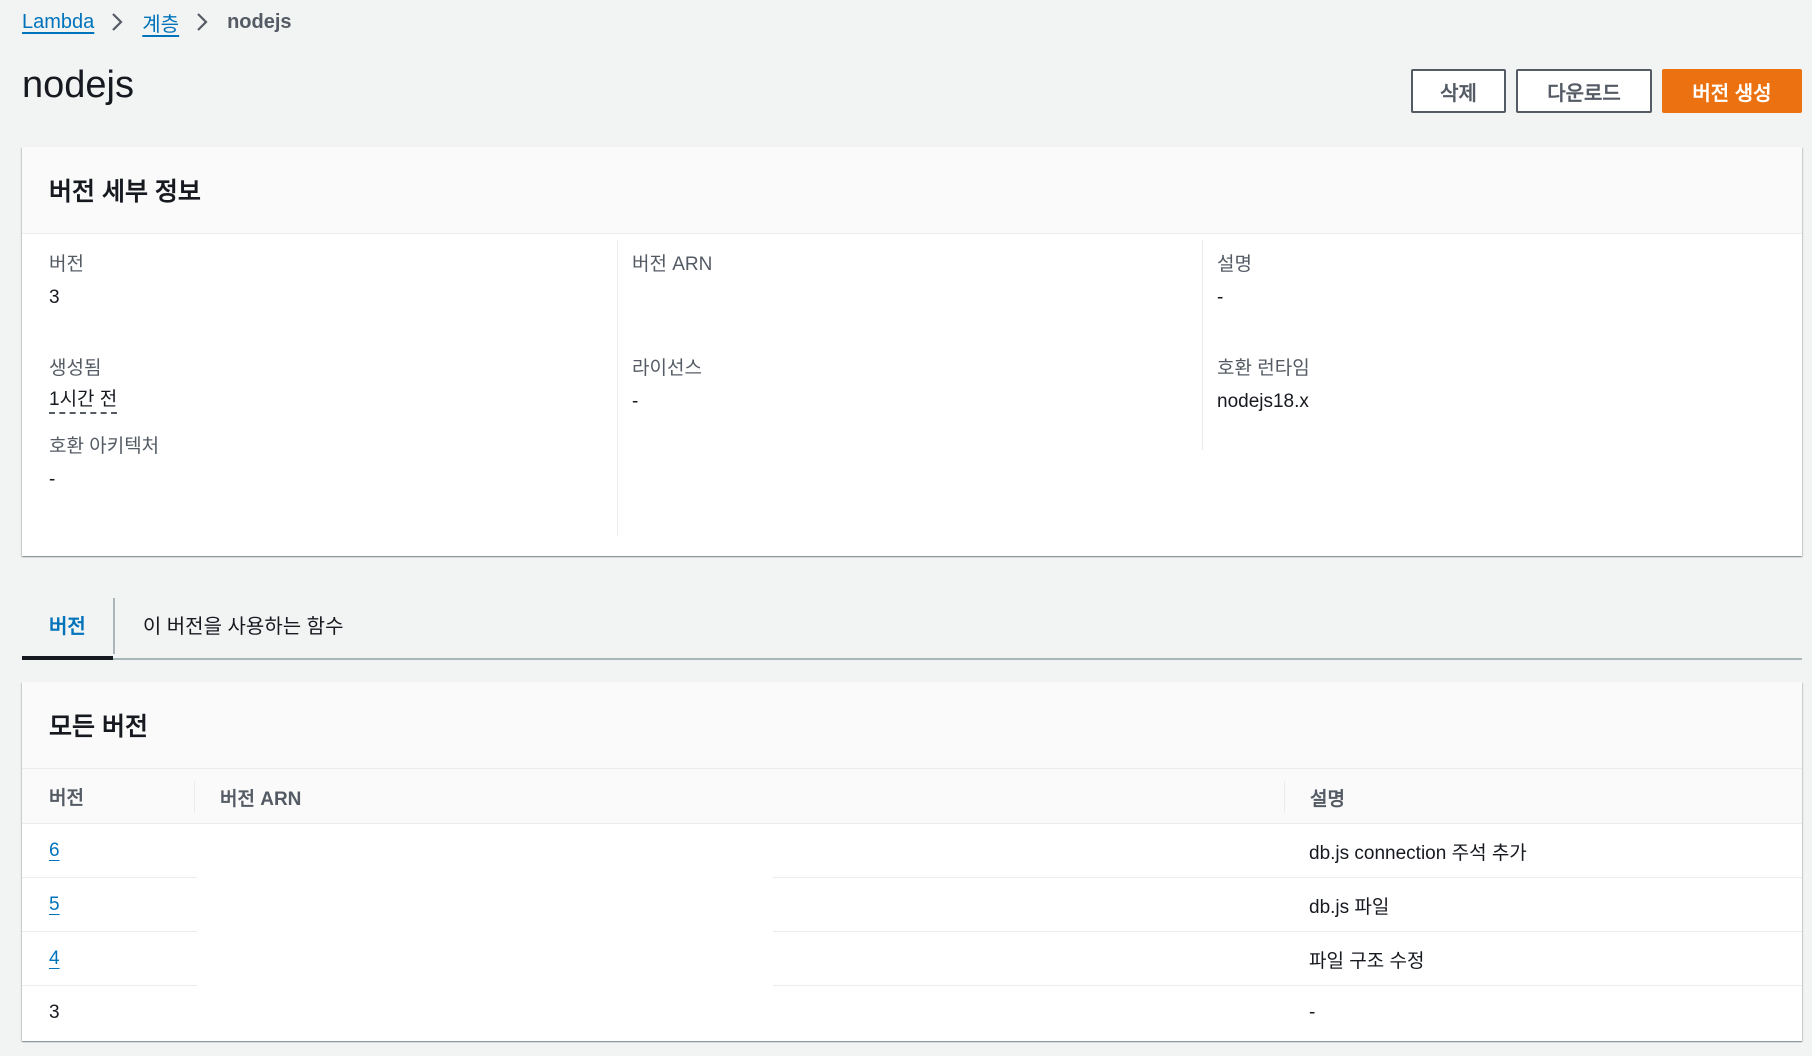 This screenshot has width=1812, height=1056. What do you see at coordinates (1732, 91) in the screenshot?
I see `create-version-button: 버전 생성` at bounding box center [1732, 91].